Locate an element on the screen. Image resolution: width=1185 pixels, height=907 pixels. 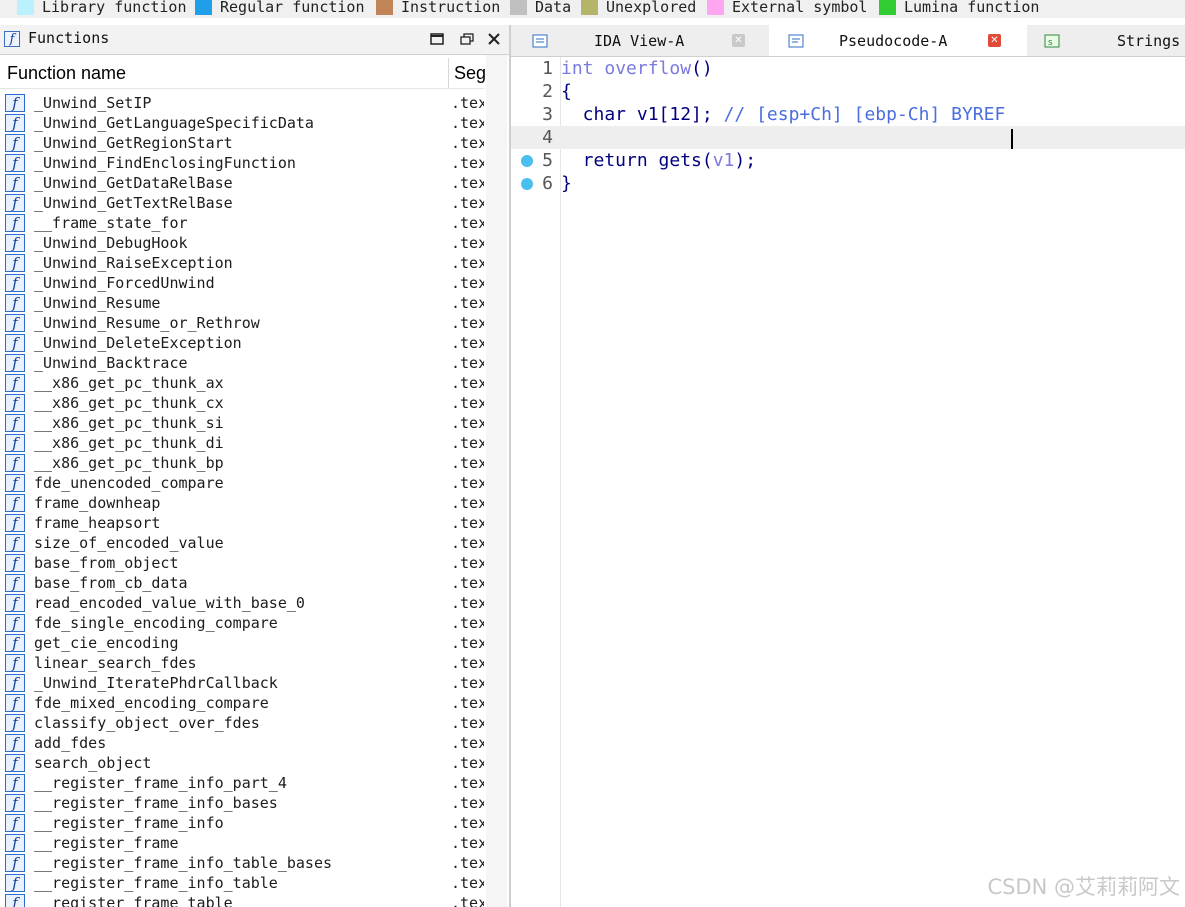
function-row: f fde_mixed_encoding_compare .tex is located at coordinates (242, 703).